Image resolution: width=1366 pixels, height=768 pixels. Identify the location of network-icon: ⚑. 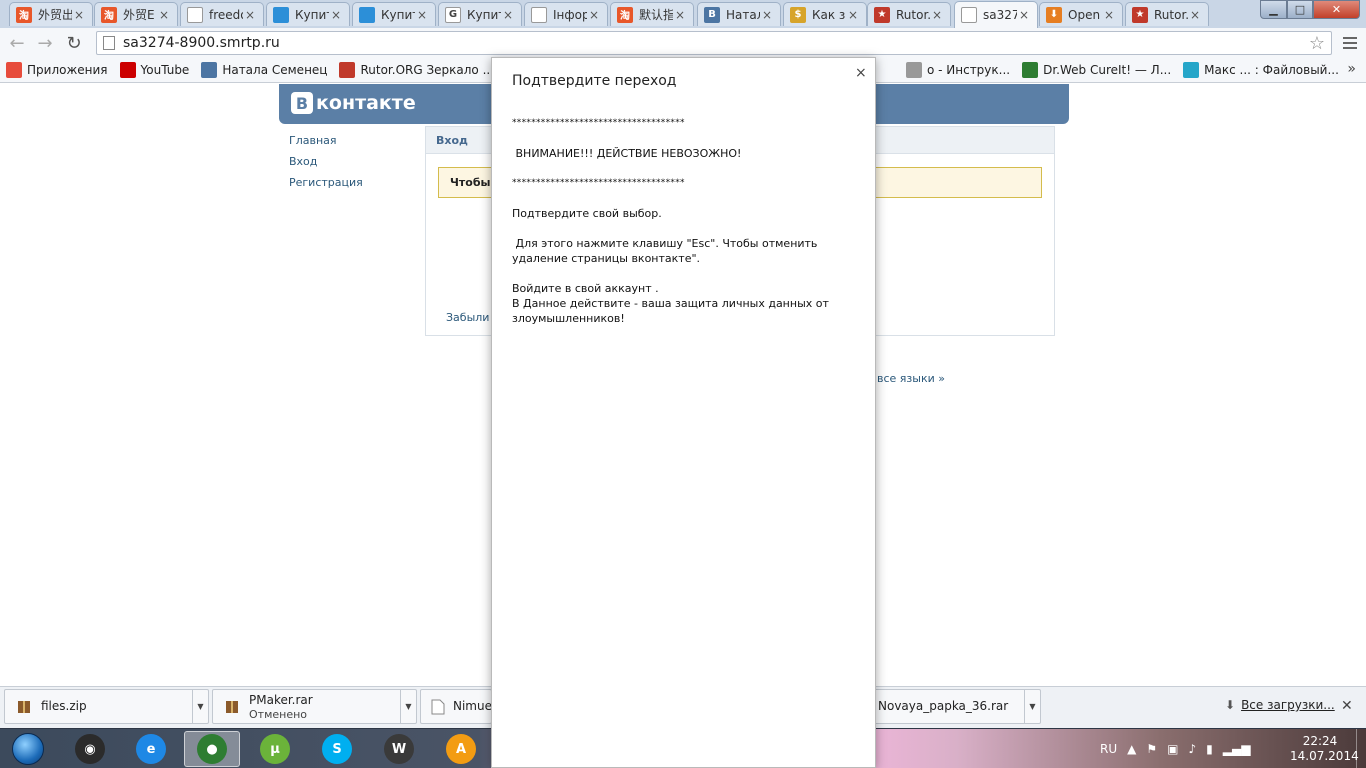
(1151, 749).